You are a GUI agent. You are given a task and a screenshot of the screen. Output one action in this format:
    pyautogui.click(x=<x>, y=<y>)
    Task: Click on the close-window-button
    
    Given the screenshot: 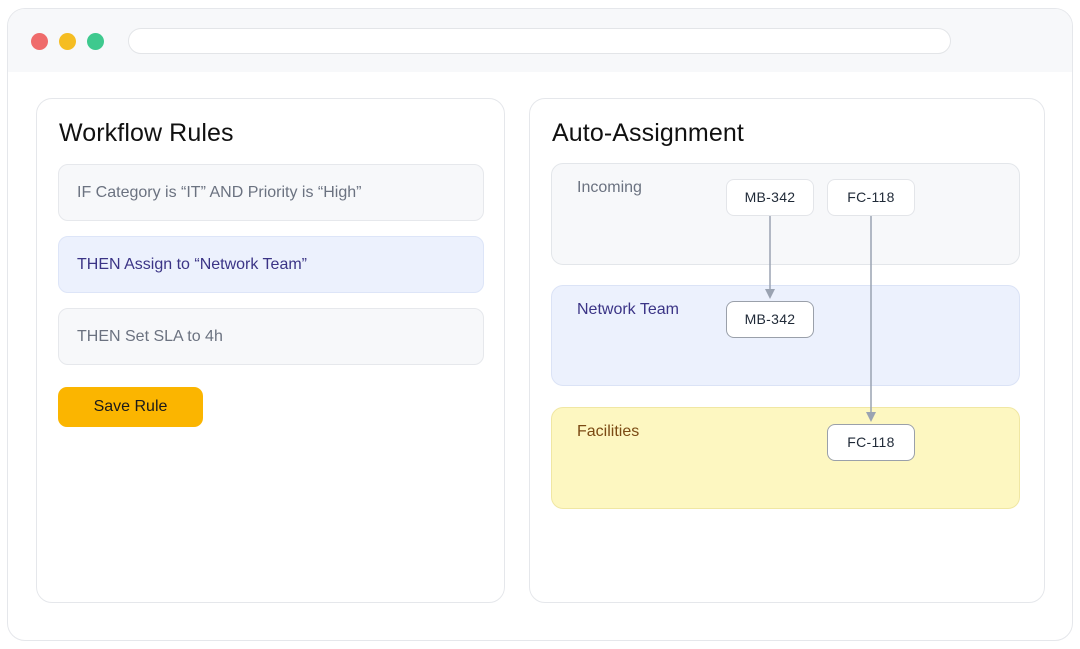 What is the action you would take?
    pyautogui.click(x=39, y=41)
    